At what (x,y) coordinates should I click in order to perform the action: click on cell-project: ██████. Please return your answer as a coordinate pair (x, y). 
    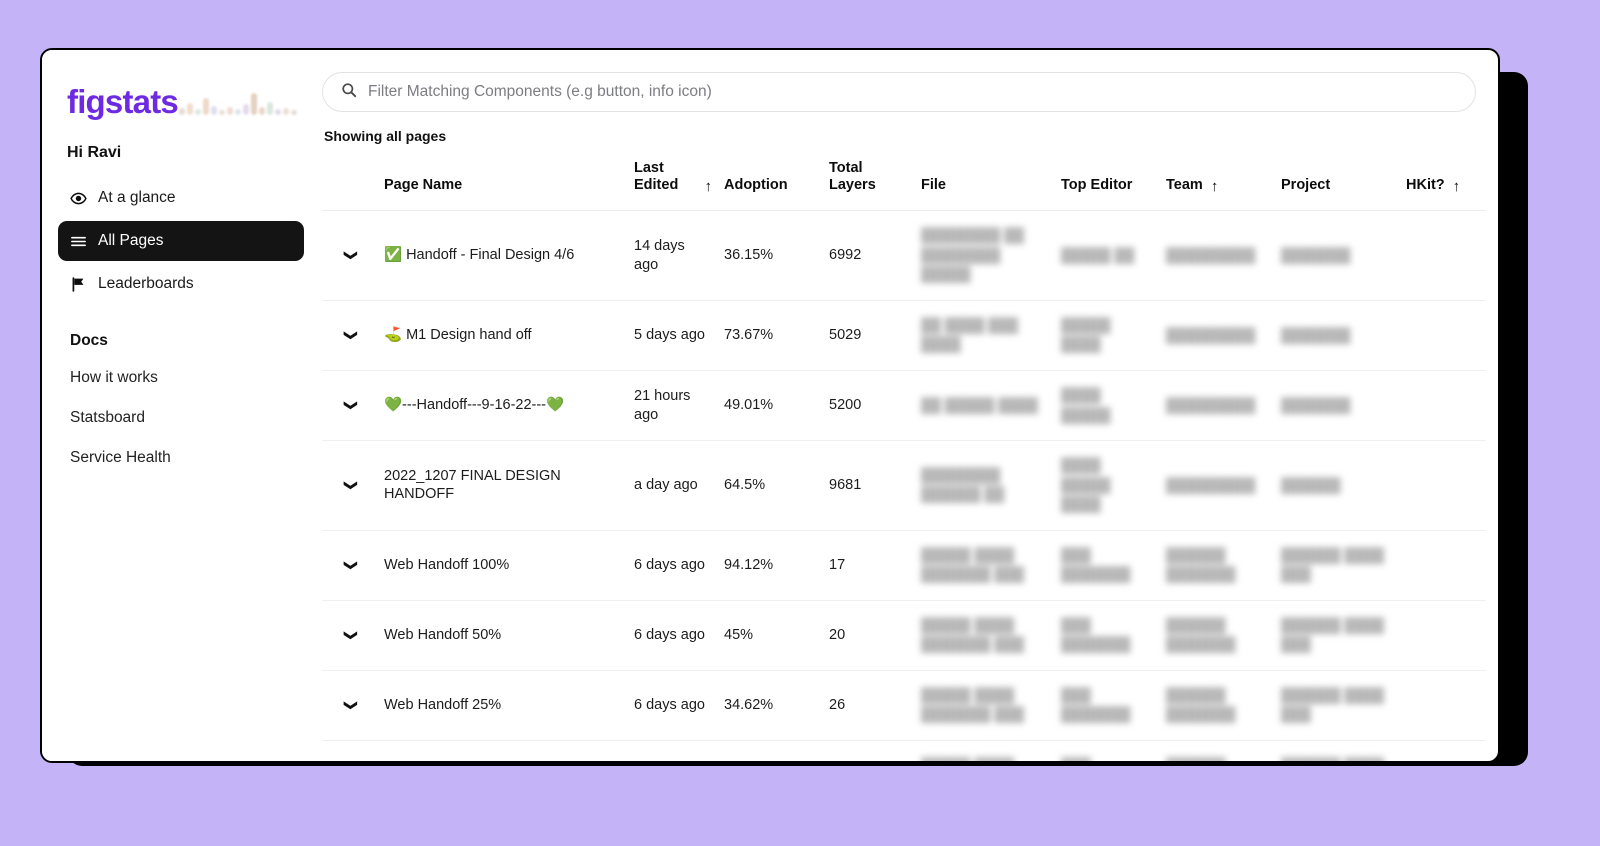
    Looking at the image, I should click on (1337, 485).